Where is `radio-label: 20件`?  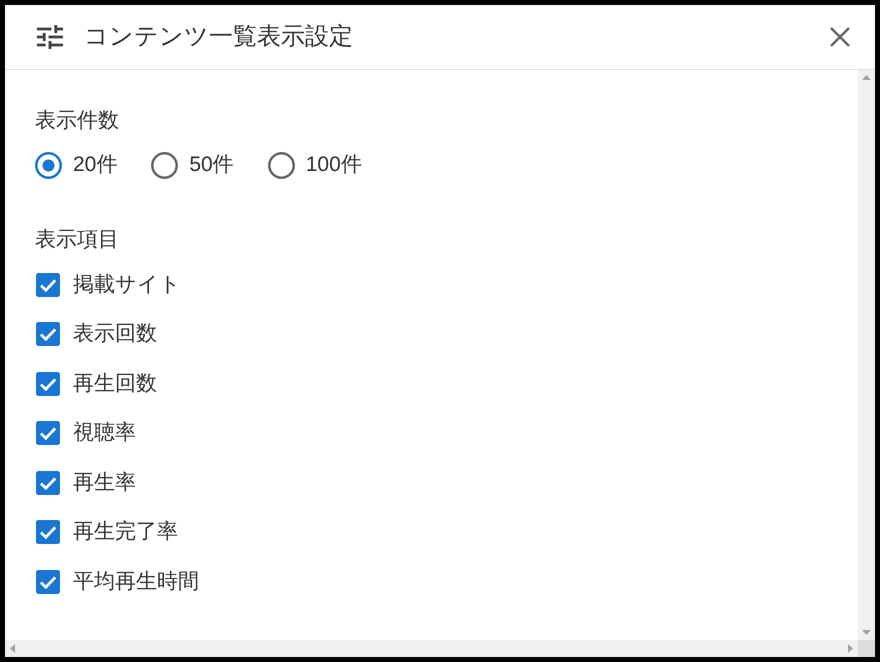 radio-label: 20件 is located at coordinates (95, 165).